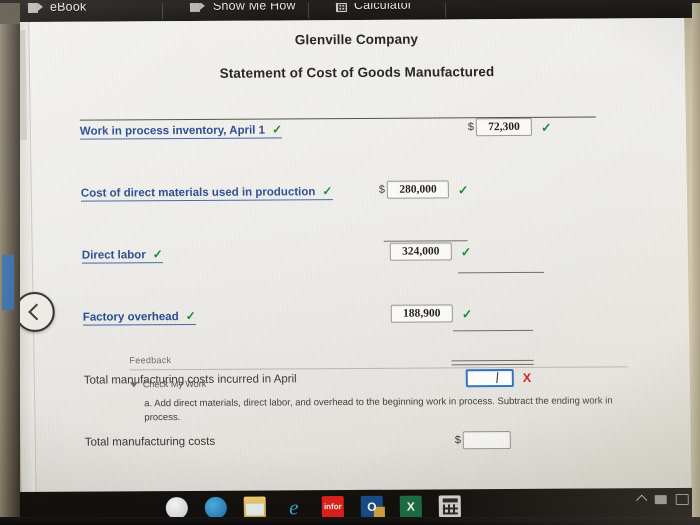 Image resolution: width=700 pixels, height=525 pixels. I want to click on display-icon, so click(682, 499).